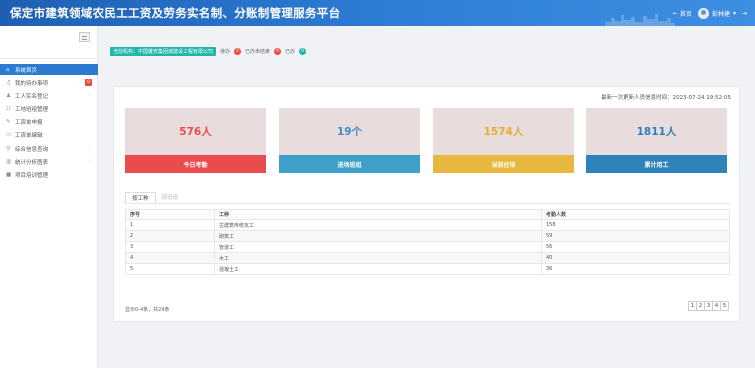 The image size is (755, 368). Describe the element at coordinates (8, 109) in the screenshot. I see `team-icon: ☷` at that location.